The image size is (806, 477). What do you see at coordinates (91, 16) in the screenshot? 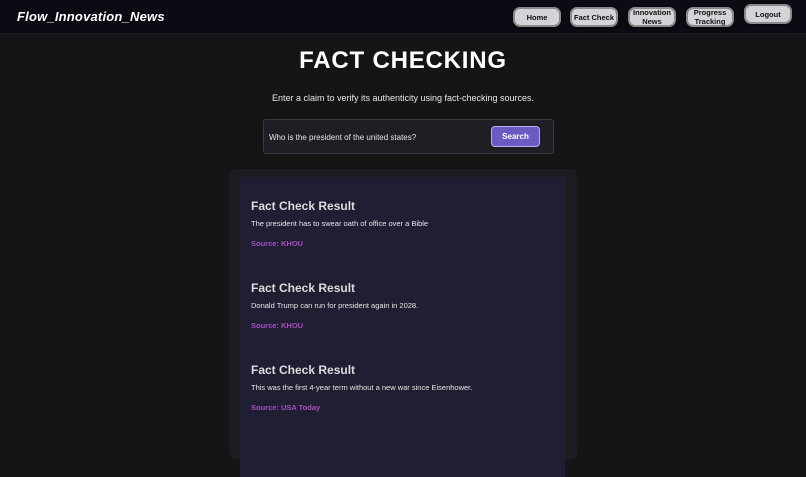
I see `brand-logo-text: Flow_Innovation_News` at bounding box center [91, 16].